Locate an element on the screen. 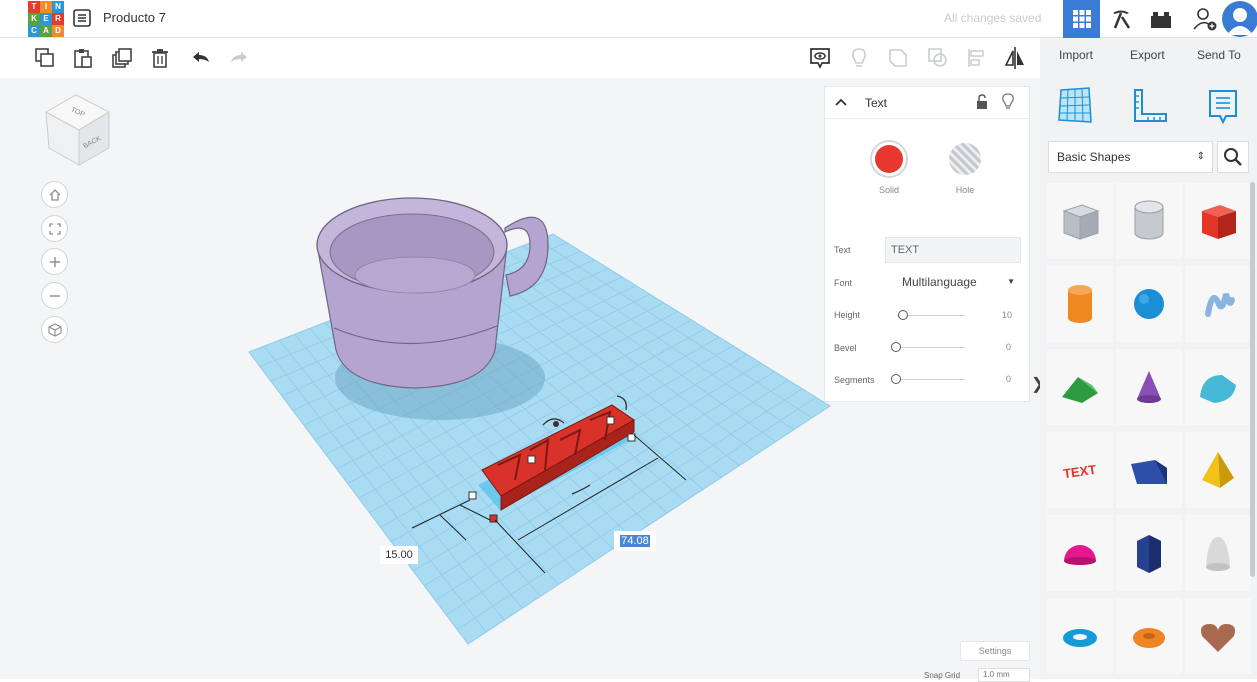 This screenshot has height=682, width=1257. logo-letter: T is located at coordinates (34, 7).